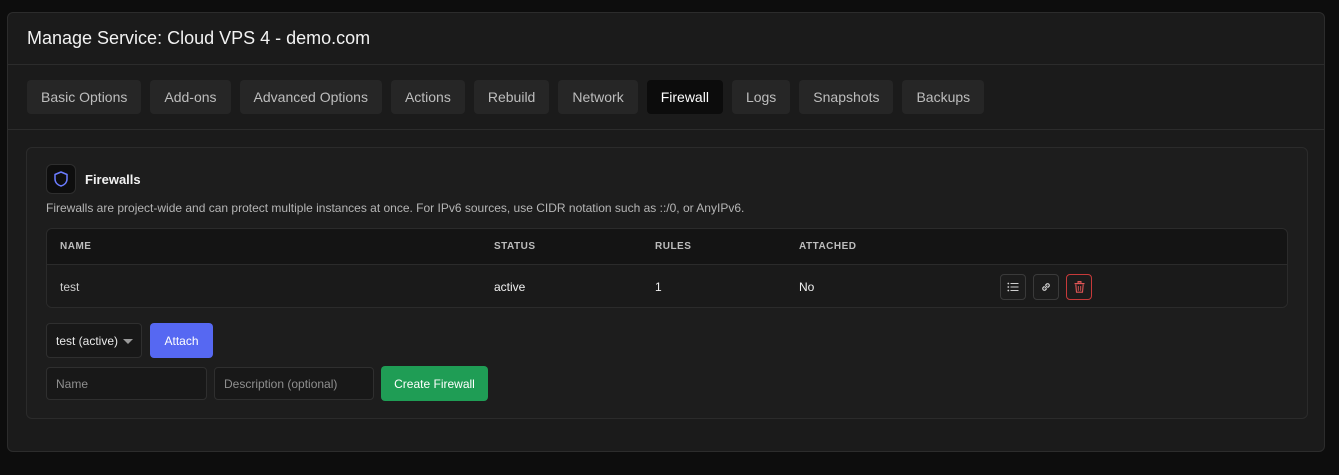  I want to click on table-row: test active 1 No, so click(667, 286).